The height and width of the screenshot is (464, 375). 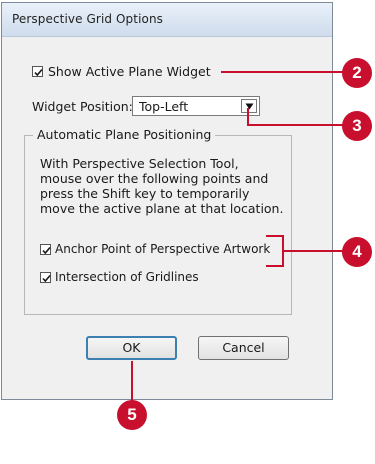 I want to click on description-line: With Perspective Selection Tool,, so click(x=139, y=163).